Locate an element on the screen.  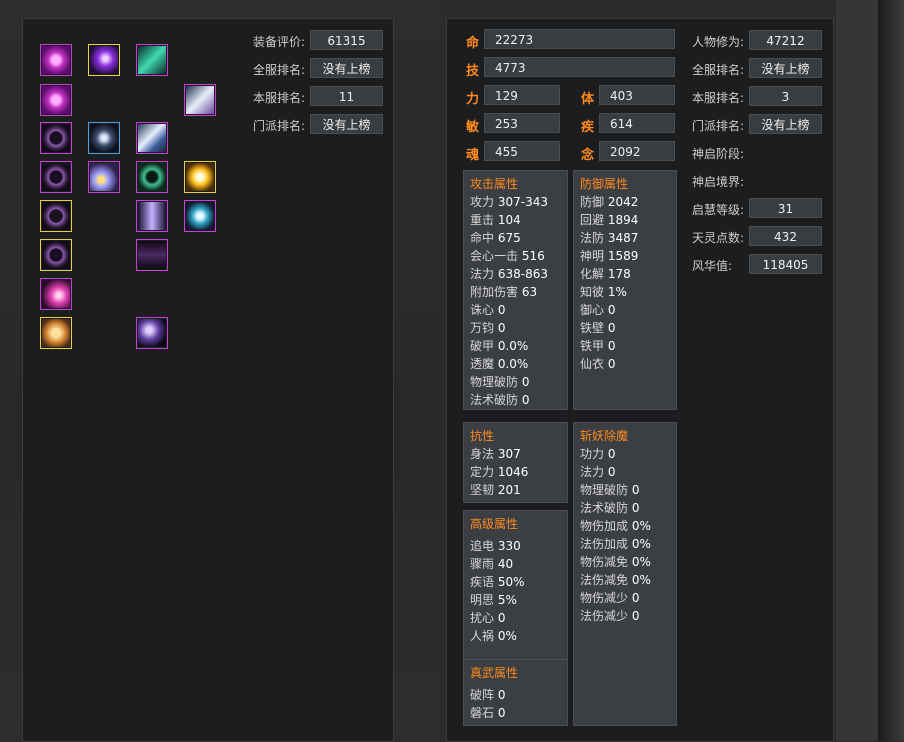
stat-min-value: 253 is located at coordinates (522, 123).